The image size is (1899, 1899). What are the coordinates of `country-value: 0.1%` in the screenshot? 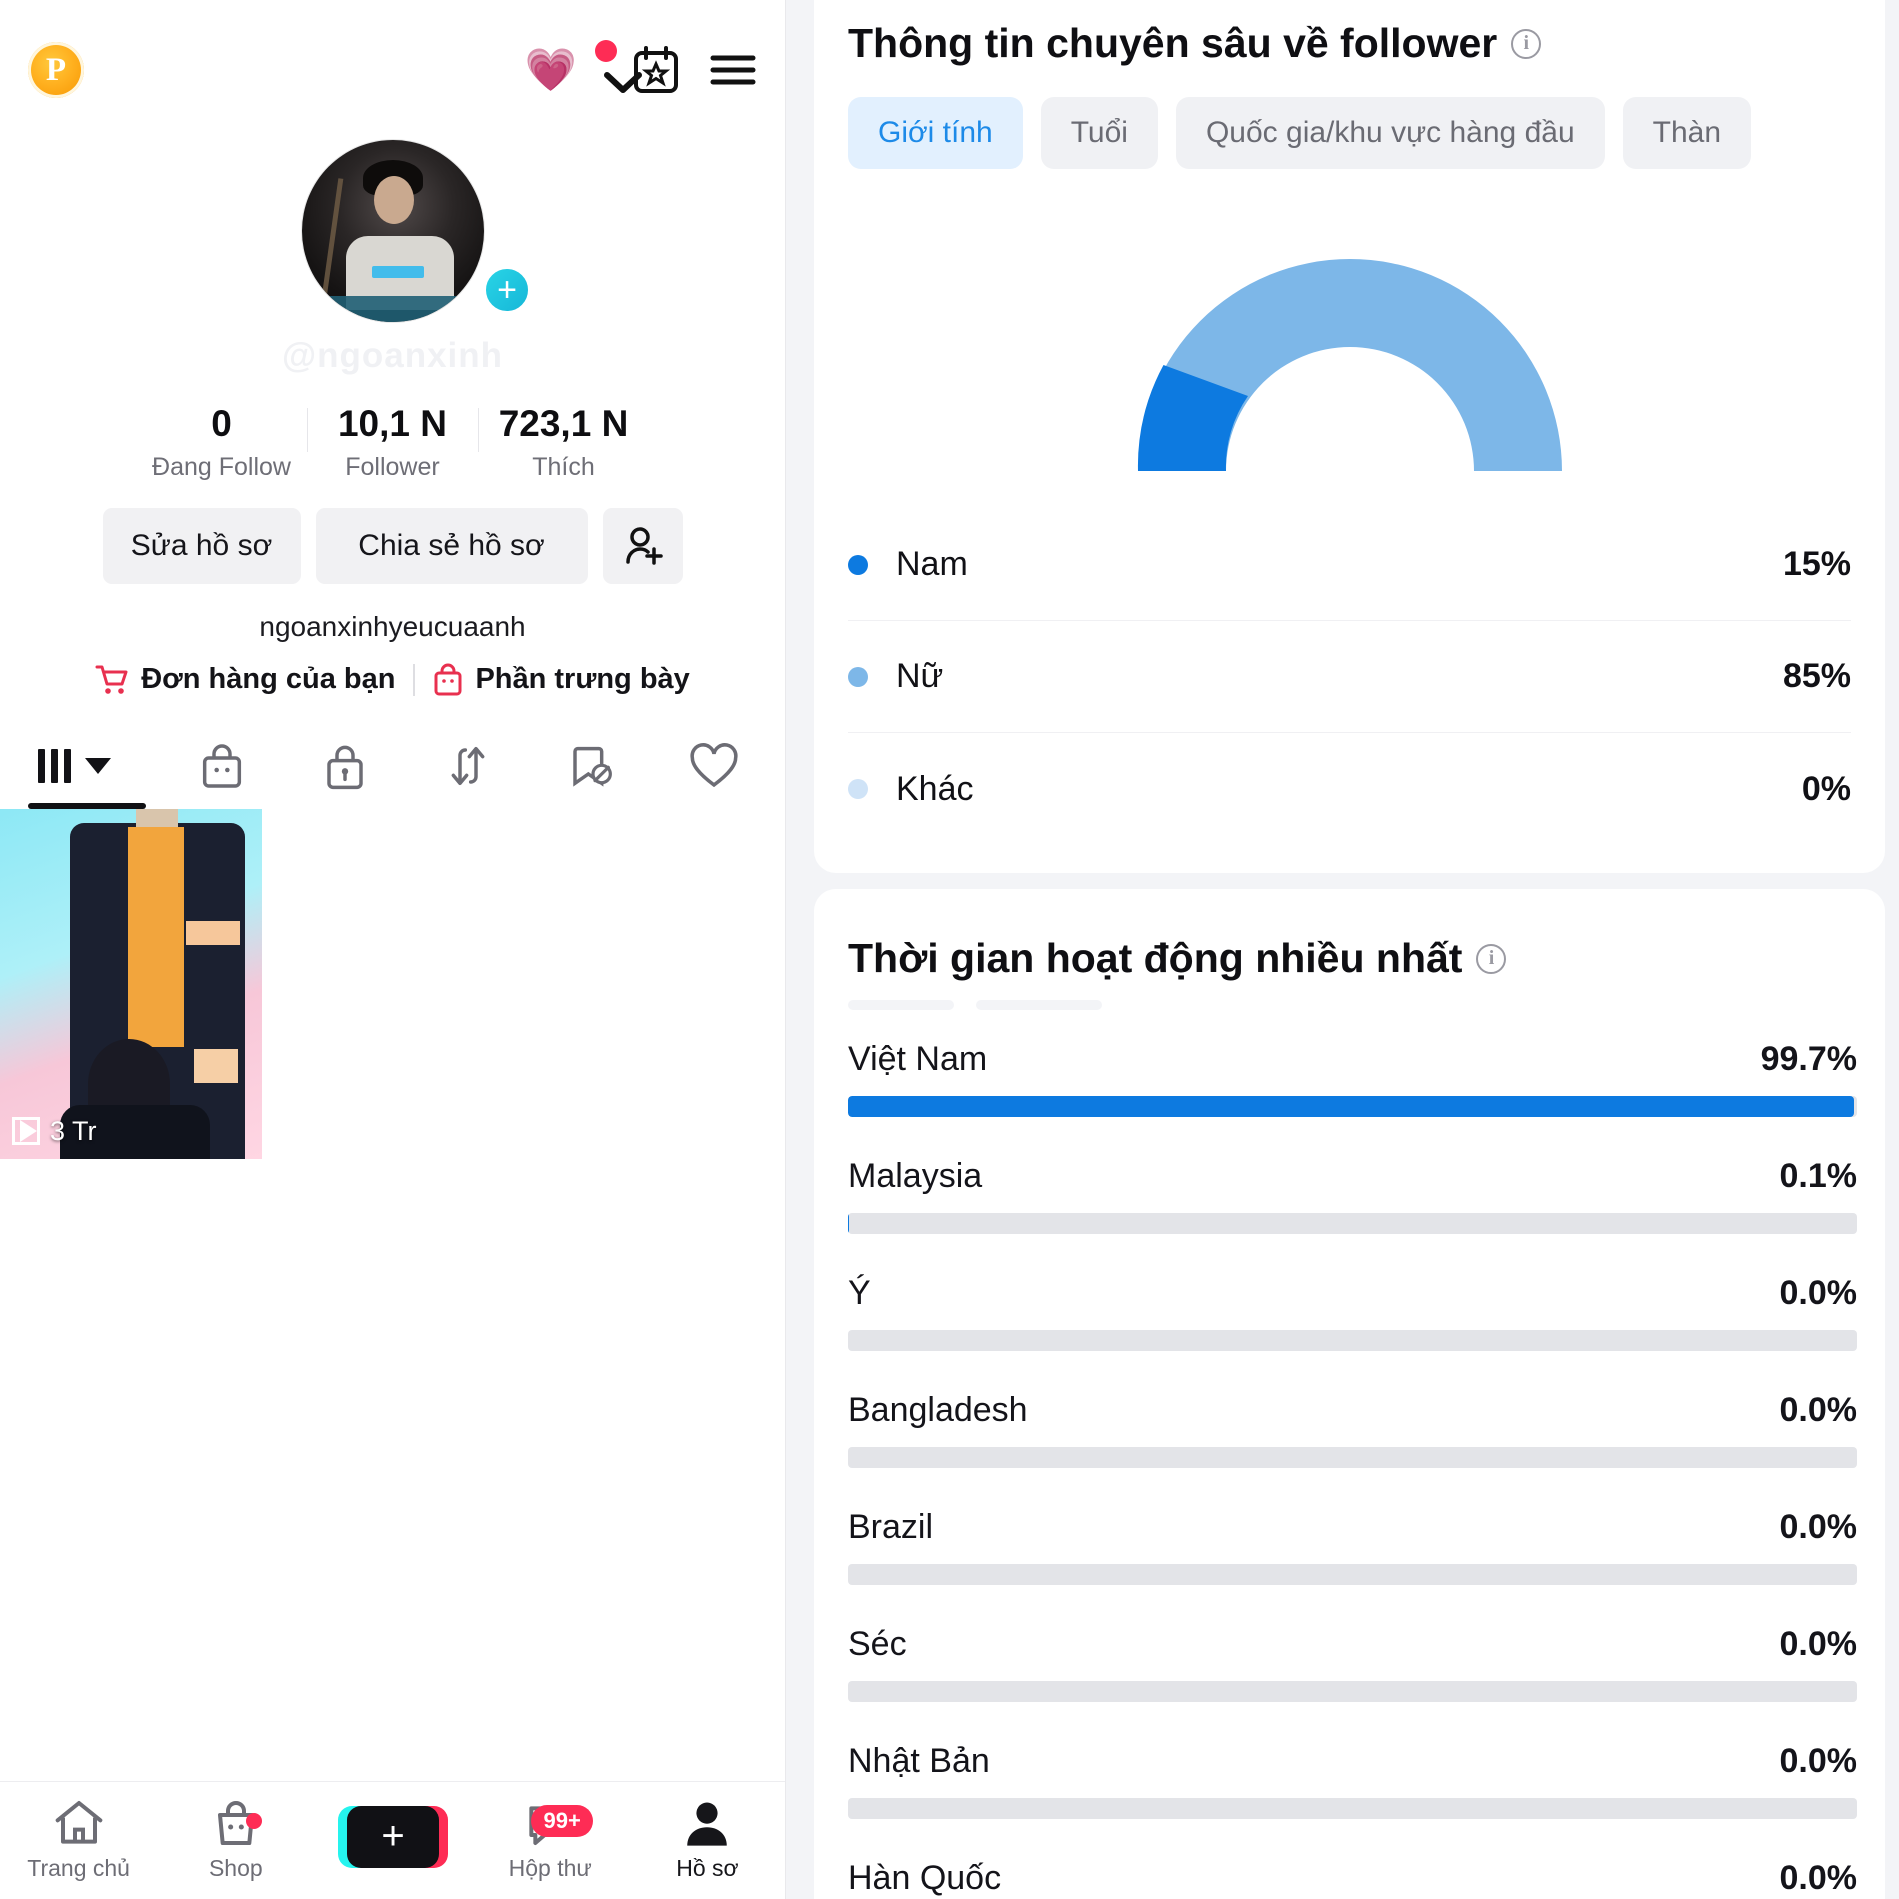 It's located at (1818, 1176).